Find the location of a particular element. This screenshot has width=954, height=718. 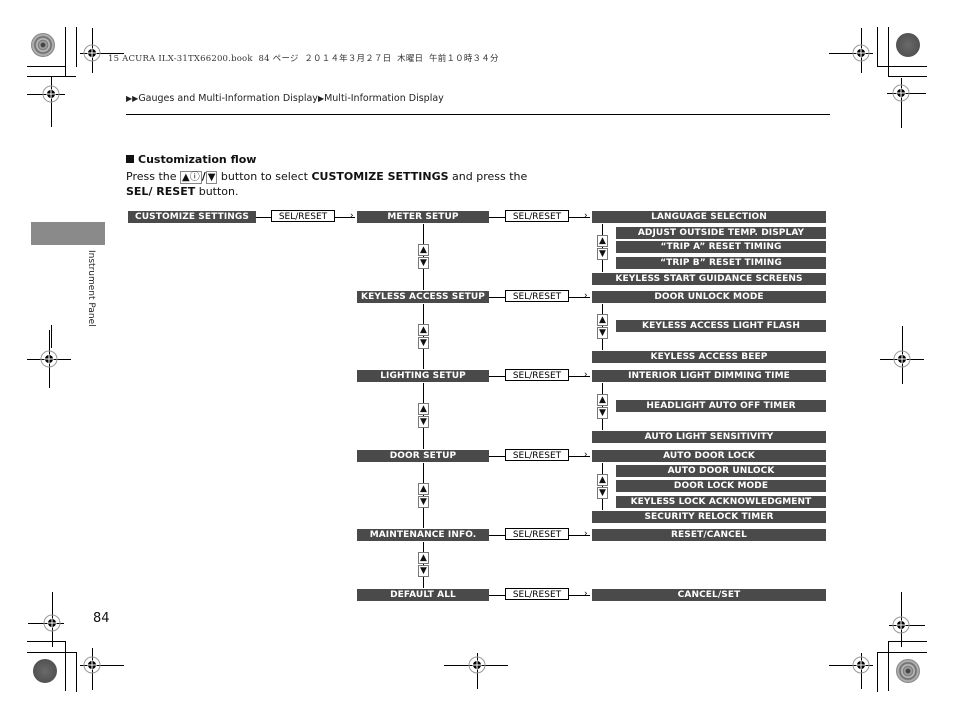

down-key-icon: ▼ is located at coordinates (211, 177).